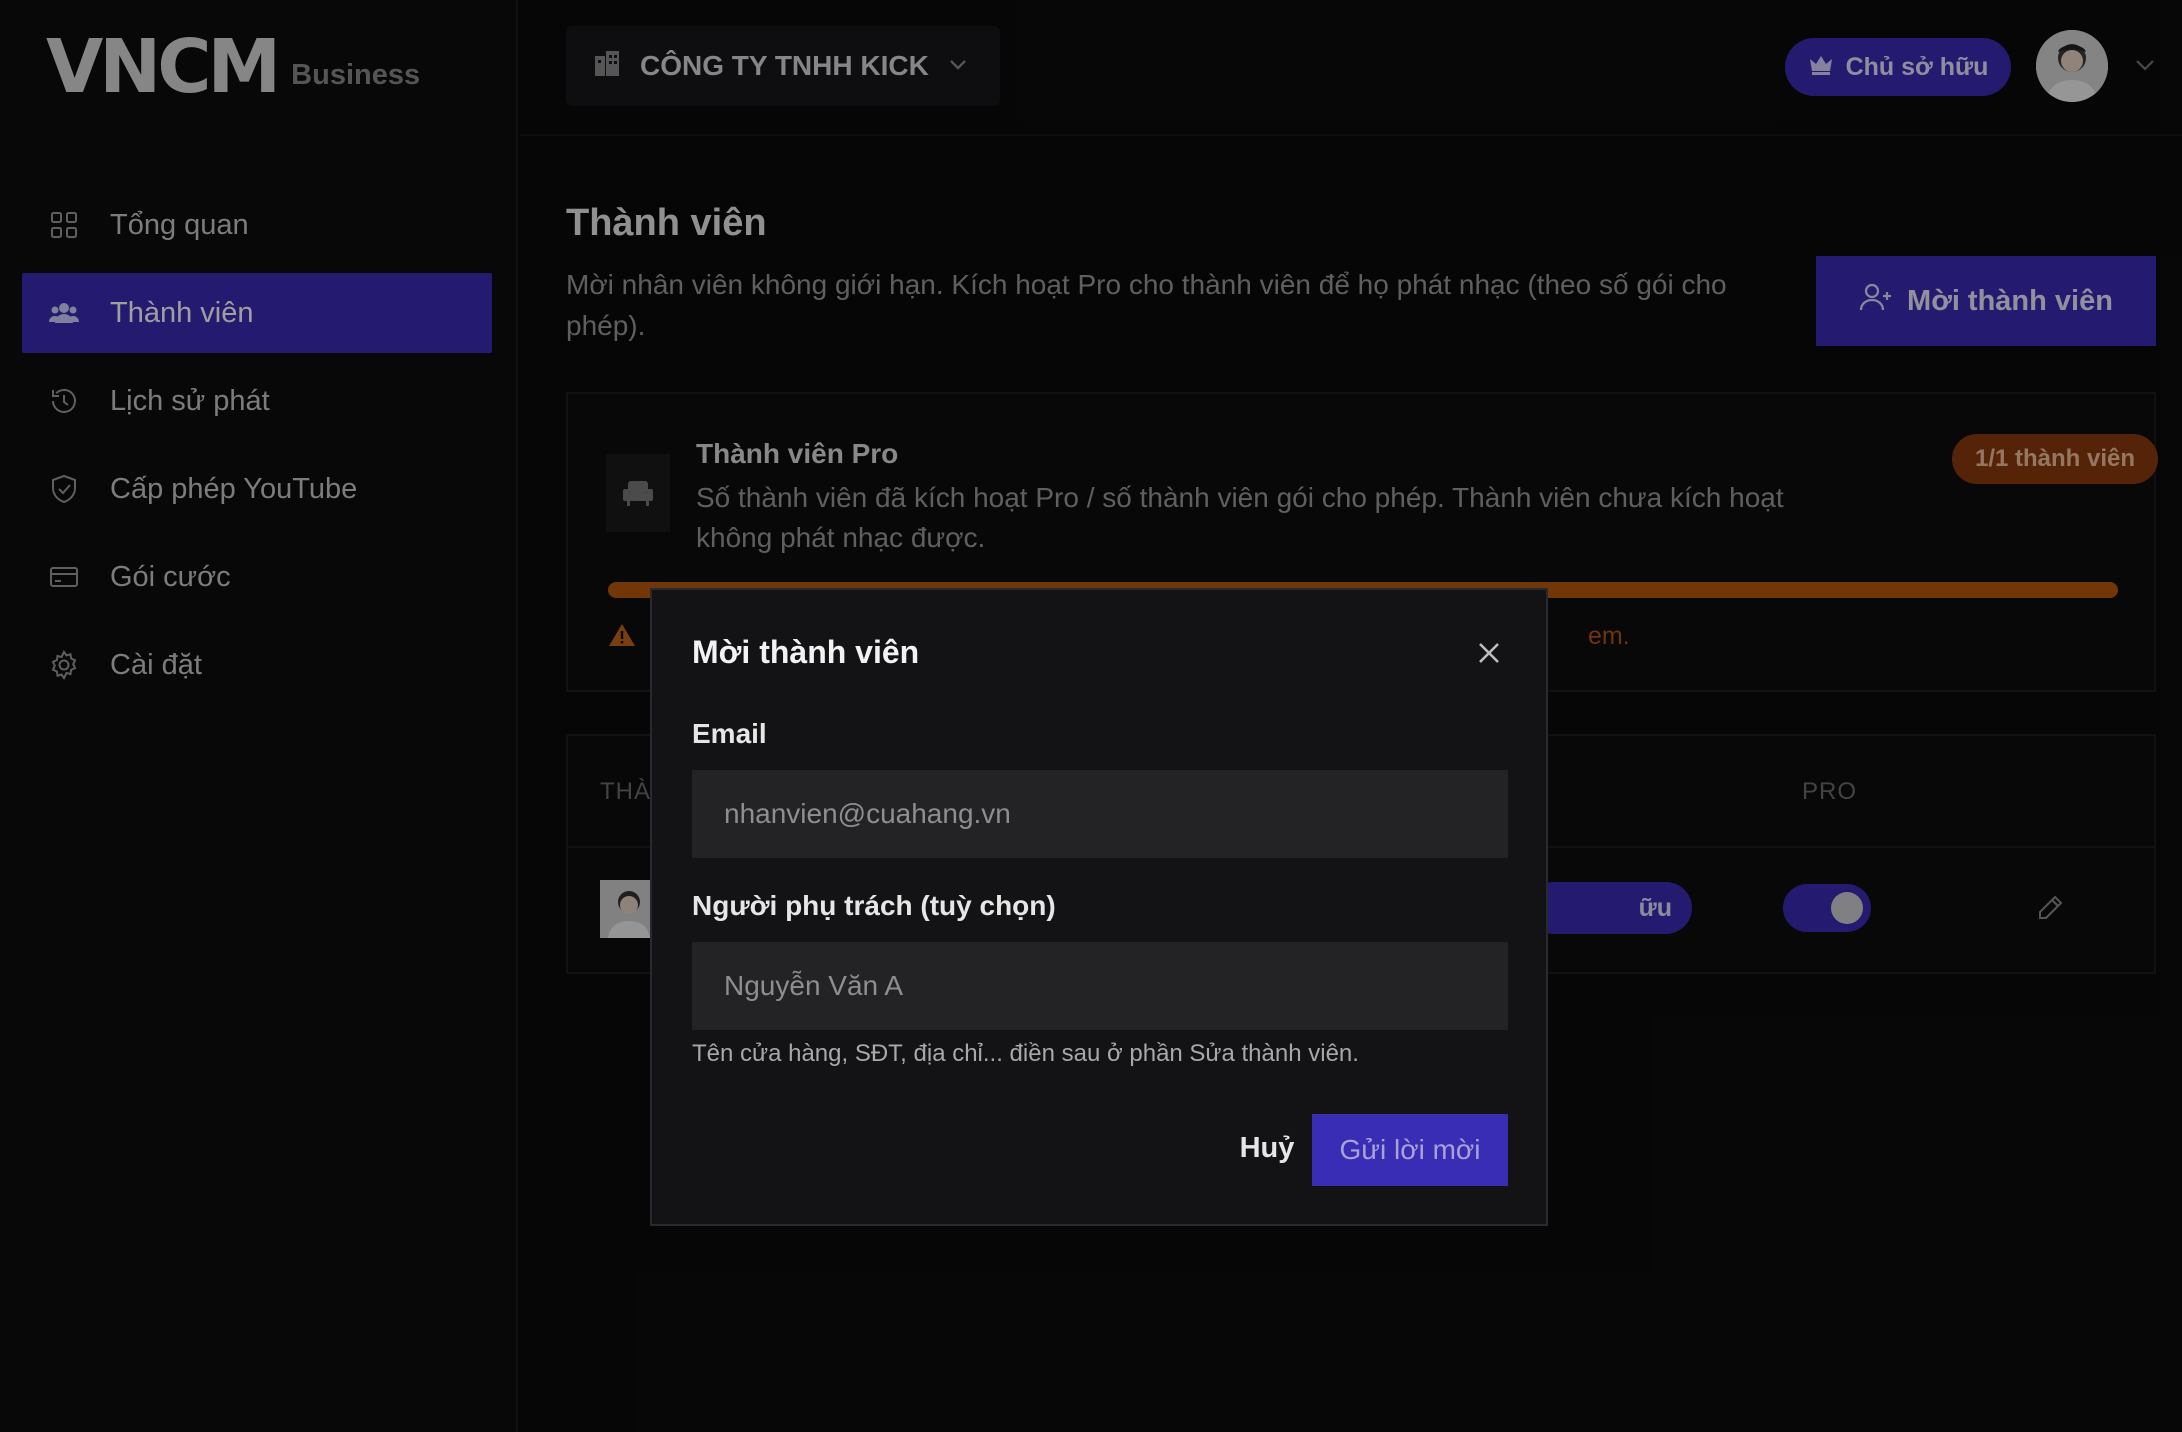  Describe the element at coordinates (1489, 653) in the screenshot. I see `close-icon` at that location.